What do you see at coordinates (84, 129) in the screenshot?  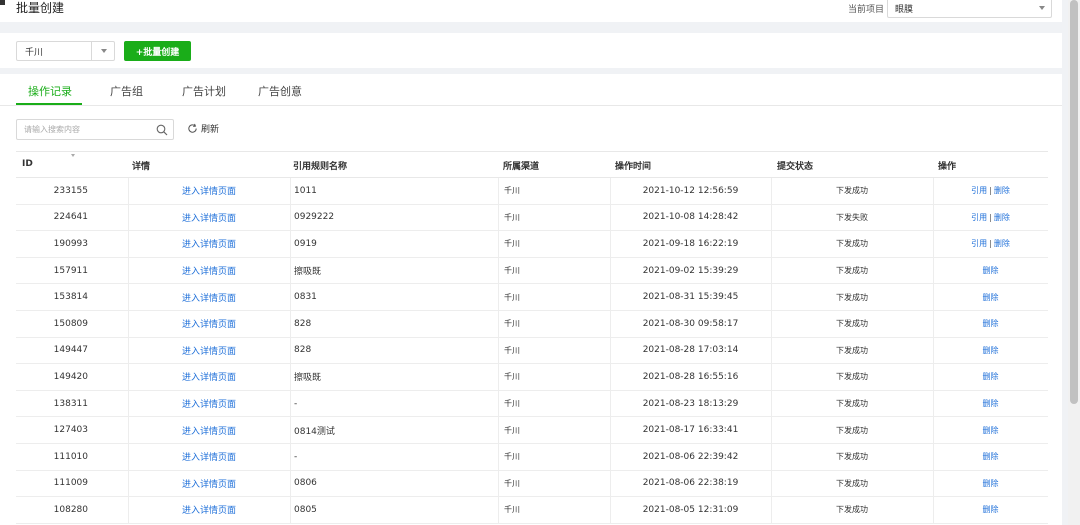 I see `search-input` at bounding box center [84, 129].